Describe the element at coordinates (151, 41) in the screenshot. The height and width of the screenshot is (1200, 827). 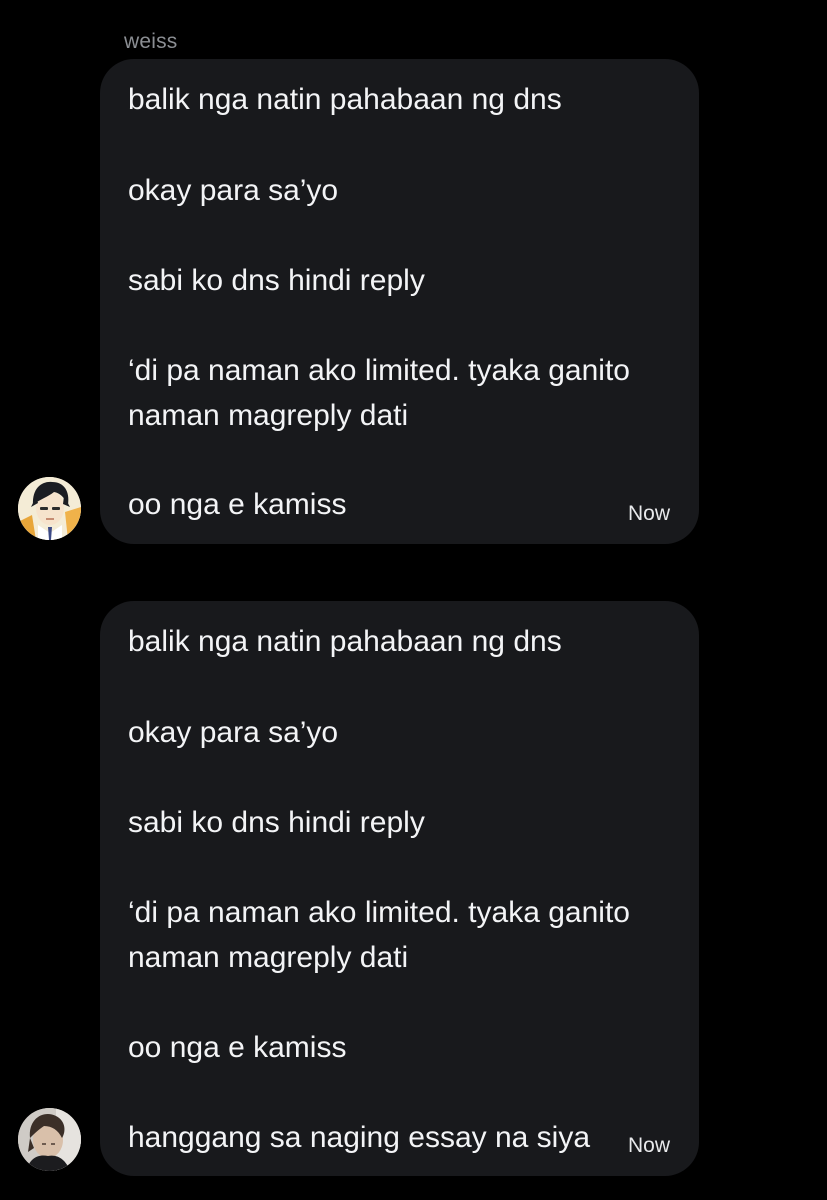
I see `sender-name: weiss` at that location.